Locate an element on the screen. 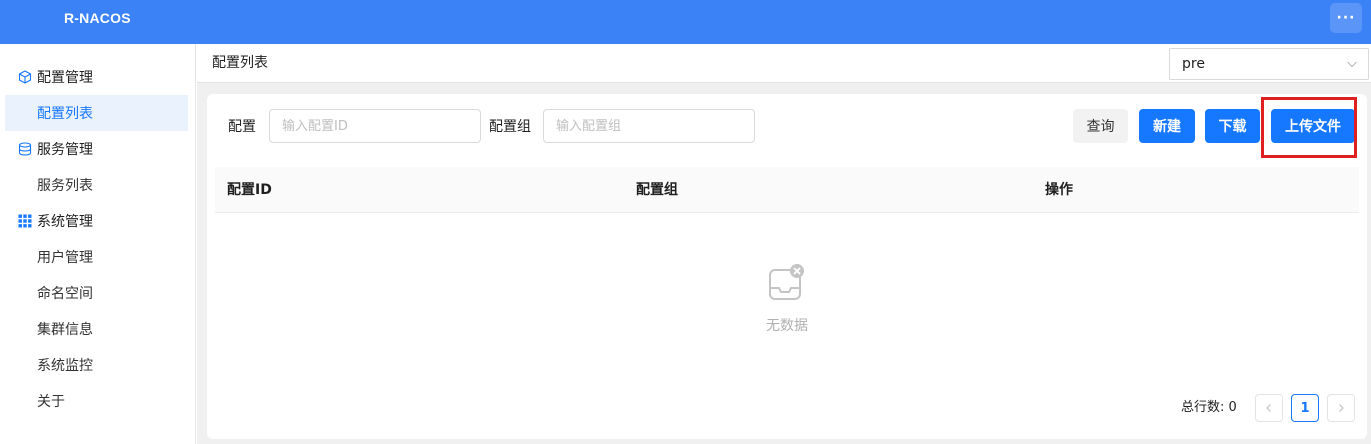  app-title: R-NACOS is located at coordinates (97, 18).